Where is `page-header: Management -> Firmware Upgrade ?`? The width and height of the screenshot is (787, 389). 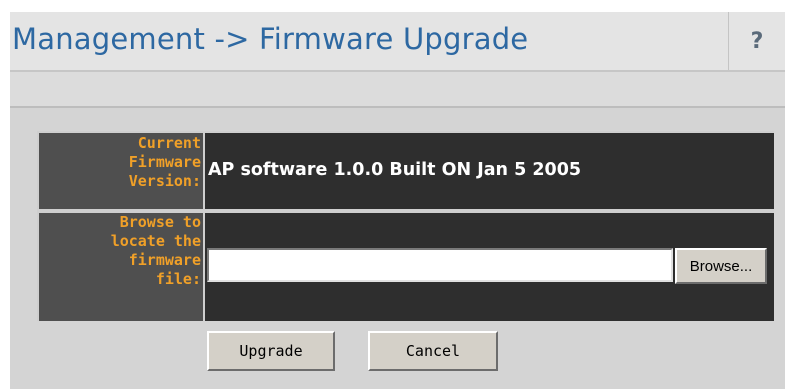
page-header: Management -> Firmware Upgrade ? is located at coordinates (397, 41).